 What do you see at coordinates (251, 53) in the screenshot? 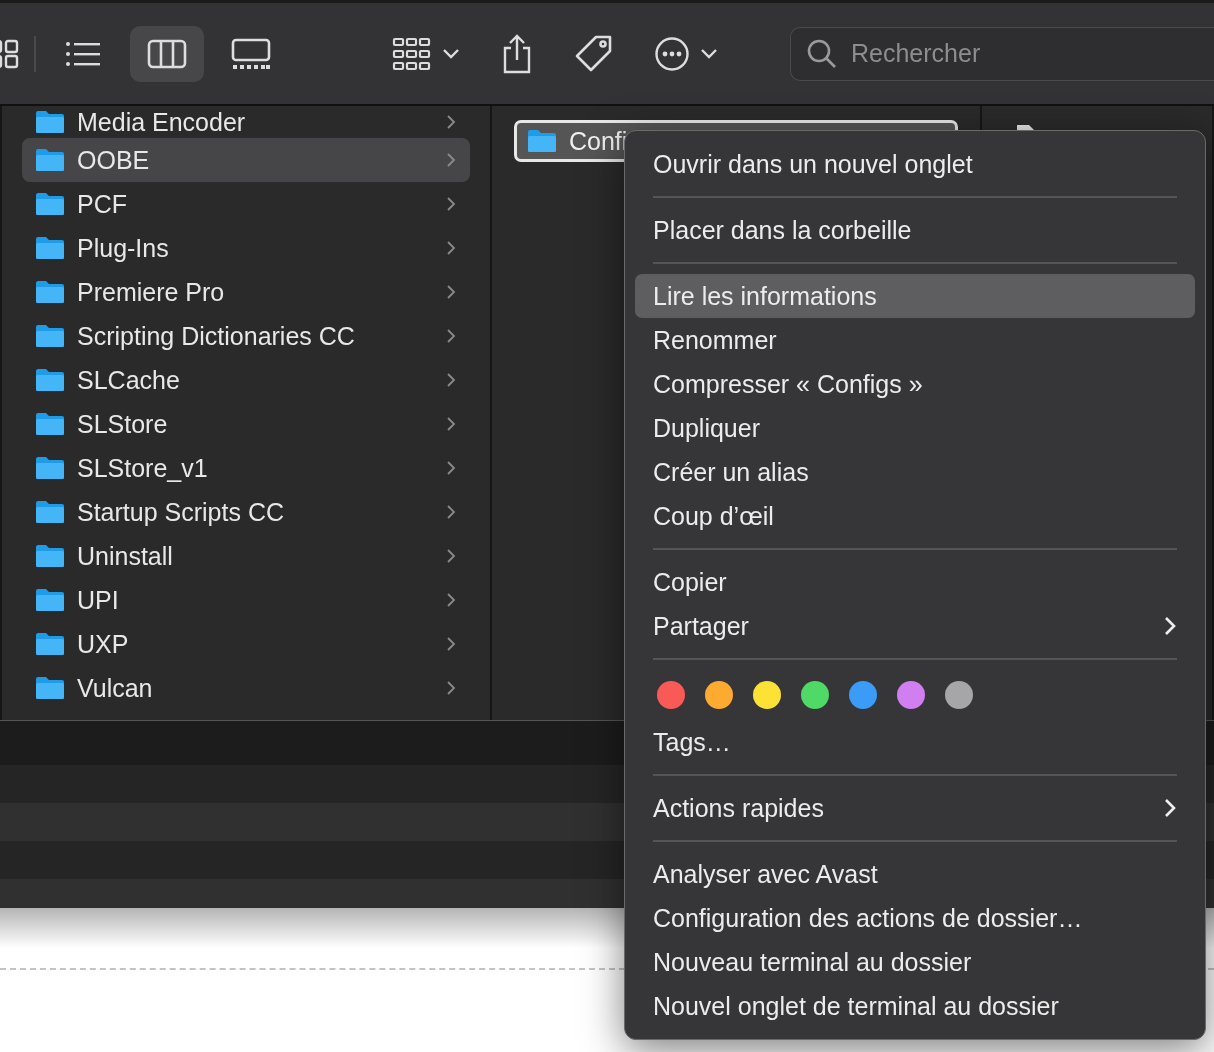
I see `gallery-icon` at bounding box center [251, 53].